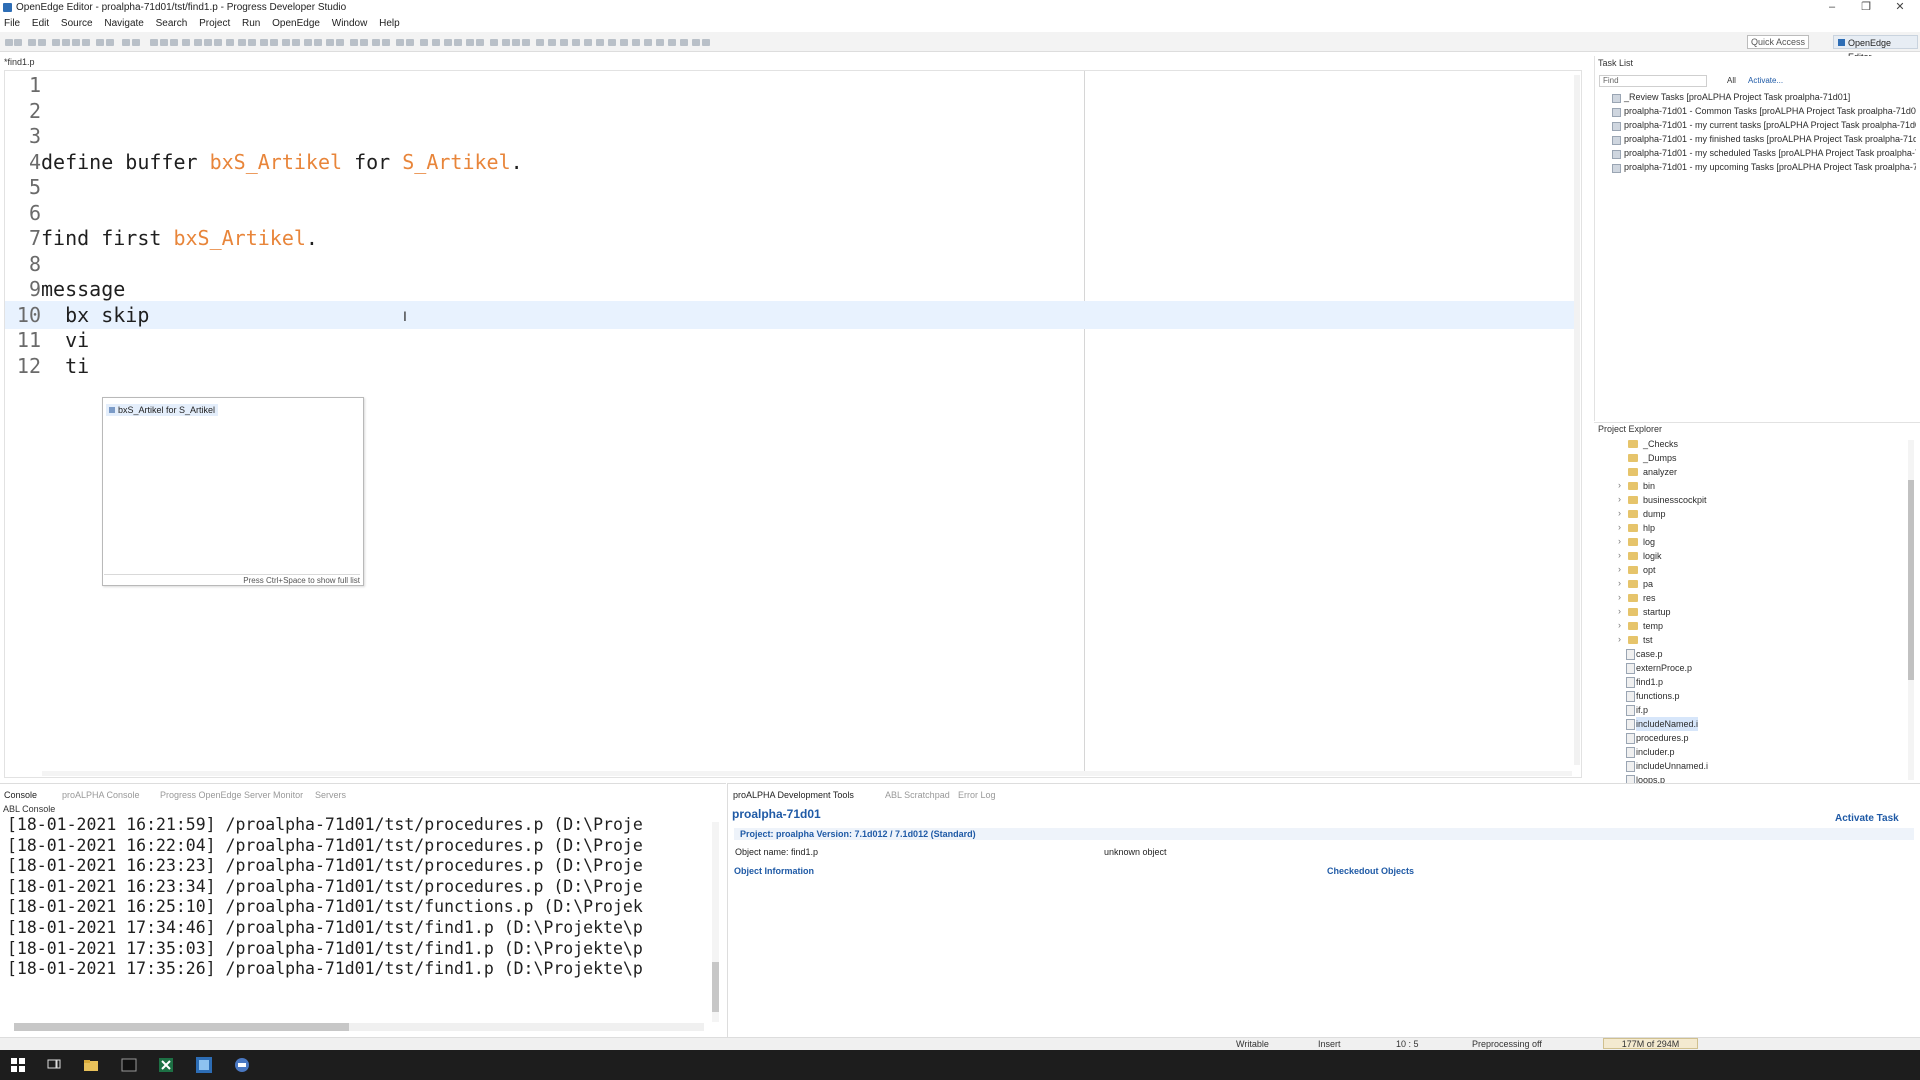  What do you see at coordinates (1370, 871) in the screenshot?
I see `checkedout-objects-section: Checkedout Objects` at bounding box center [1370, 871].